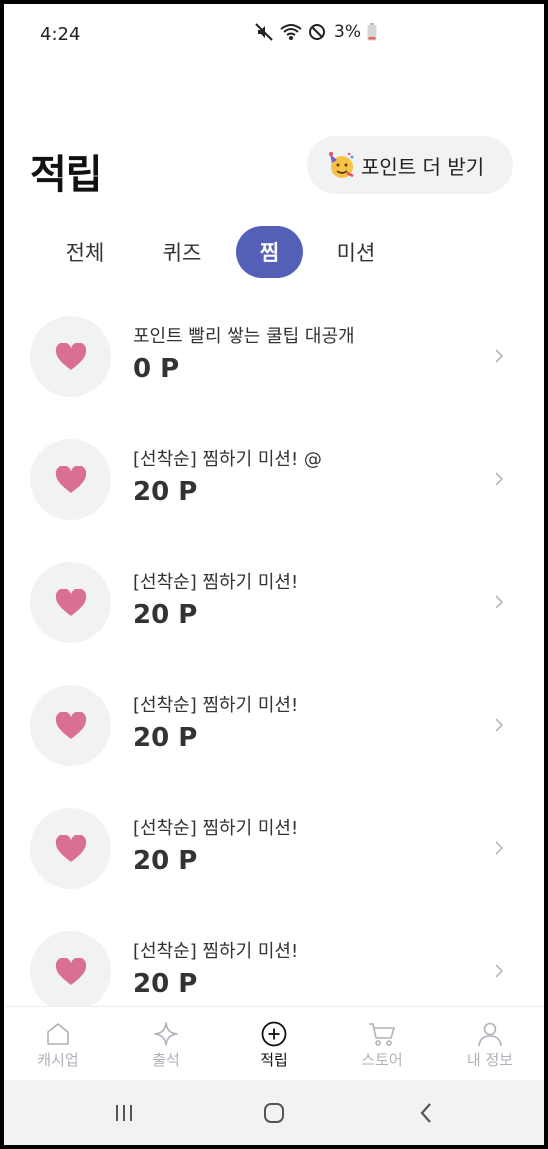 The width and height of the screenshot is (548, 1149). I want to click on more-points-button: 포인트 더 받기, so click(410, 165).